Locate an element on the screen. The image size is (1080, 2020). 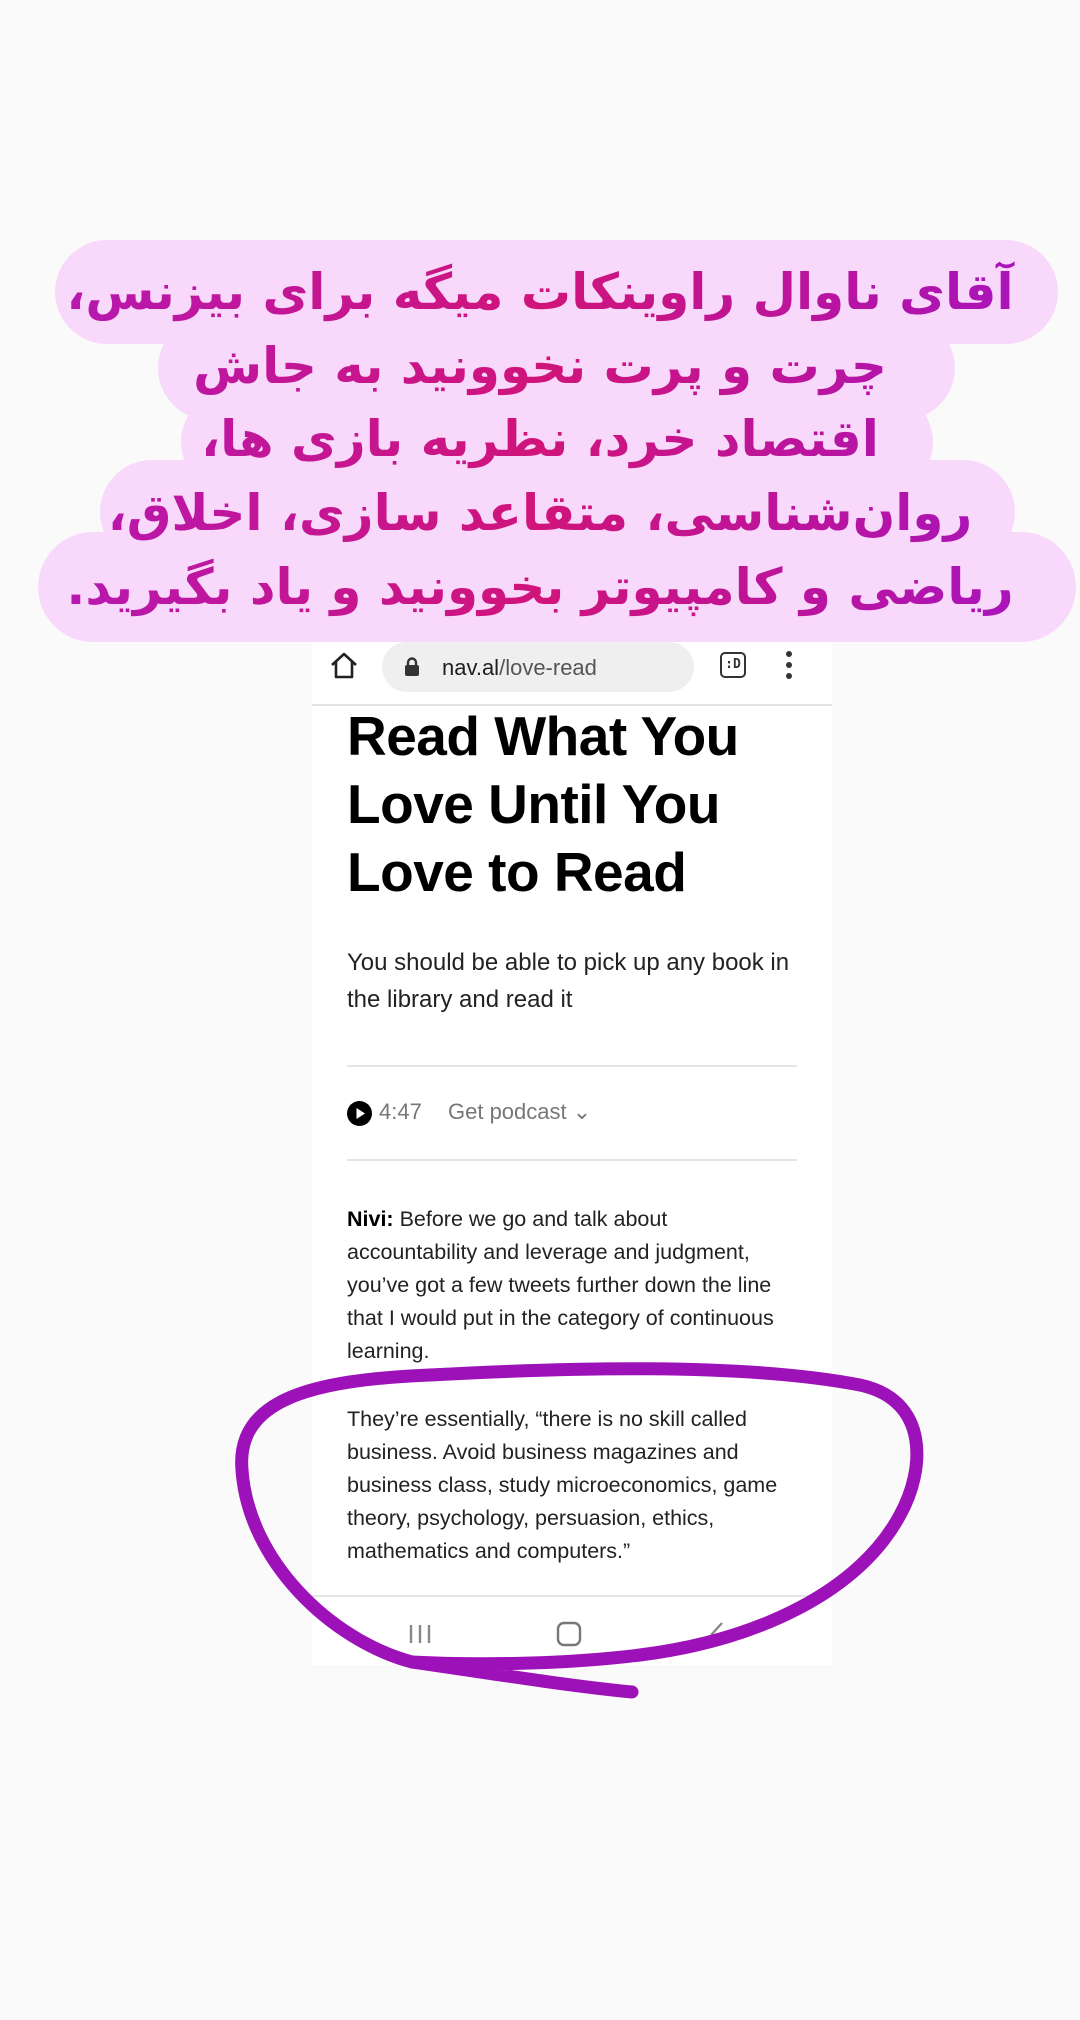
divider is located at coordinates (572, 1160).